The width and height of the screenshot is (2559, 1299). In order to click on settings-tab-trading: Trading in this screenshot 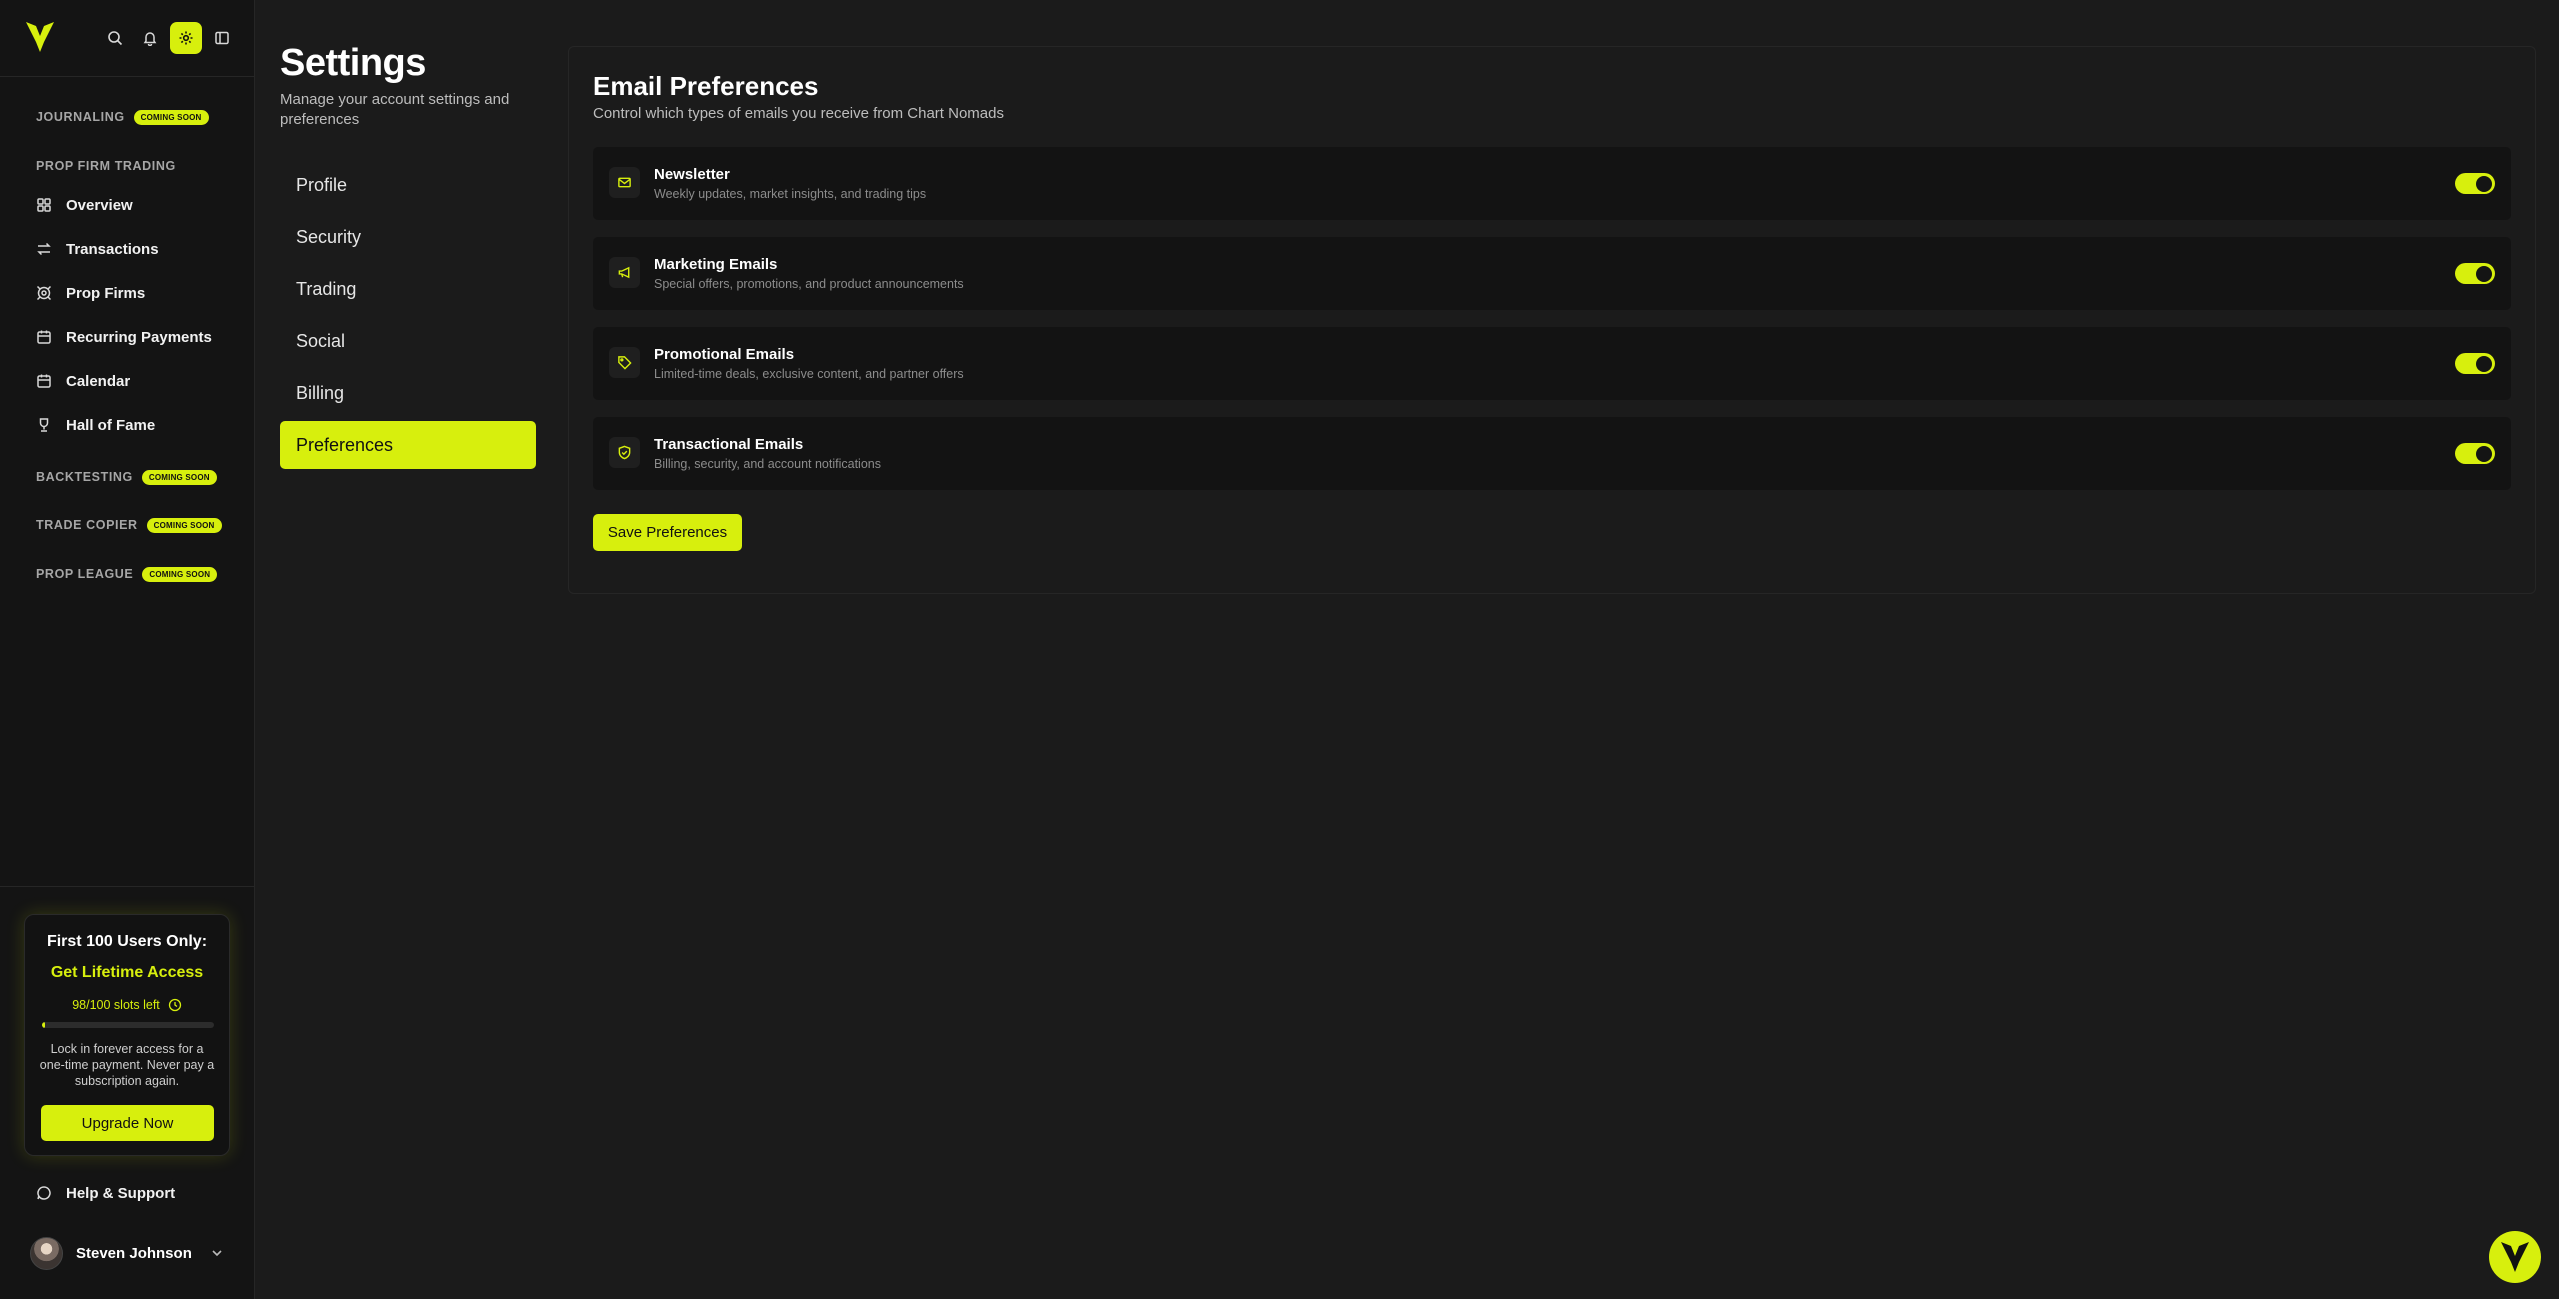, I will do `click(408, 289)`.